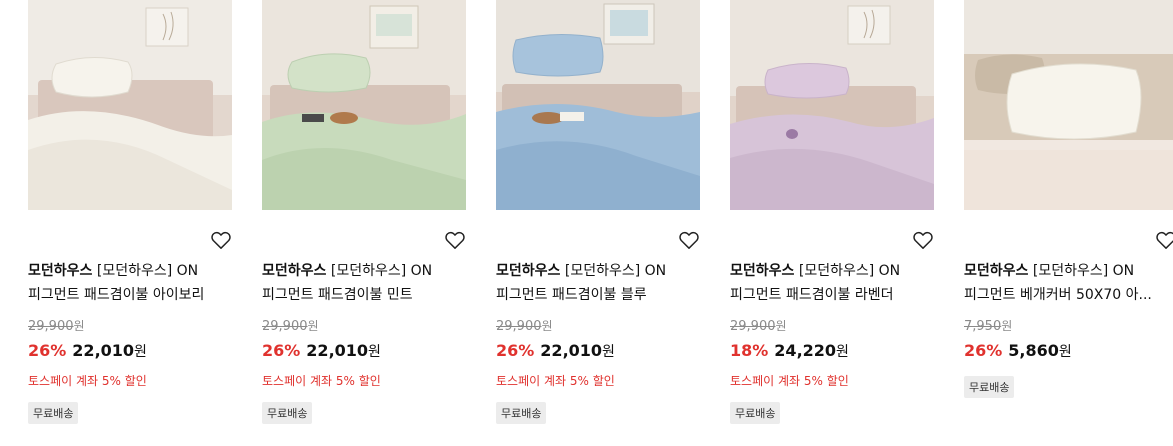 Image resolution: width=1173 pixels, height=446 pixels. What do you see at coordinates (749, 350) in the screenshot?
I see `discount-rate: 18%` at bounding box center [749, 350].